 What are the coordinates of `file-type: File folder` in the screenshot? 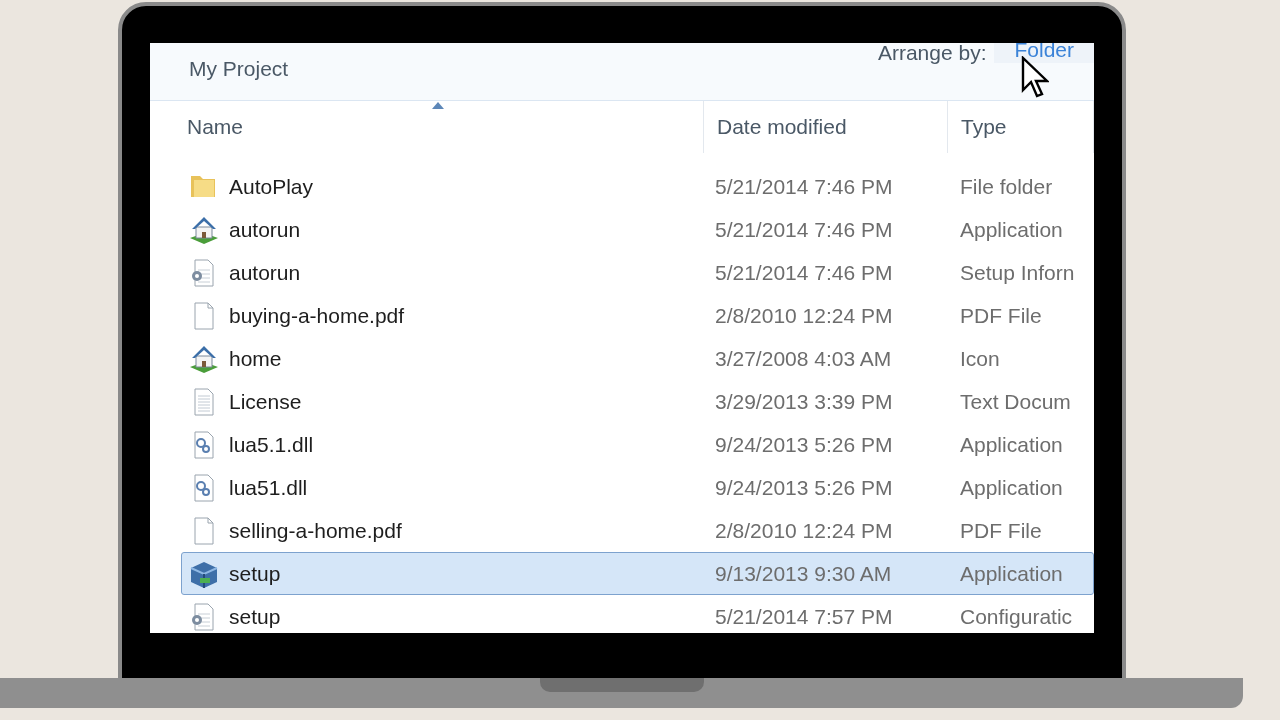 It's located at (1006, 186).